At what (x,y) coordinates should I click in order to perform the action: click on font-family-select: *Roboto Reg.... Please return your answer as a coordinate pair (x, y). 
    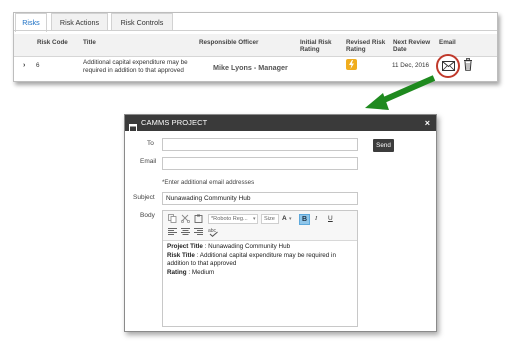
    Looking at the image, I should click on (233, 219).